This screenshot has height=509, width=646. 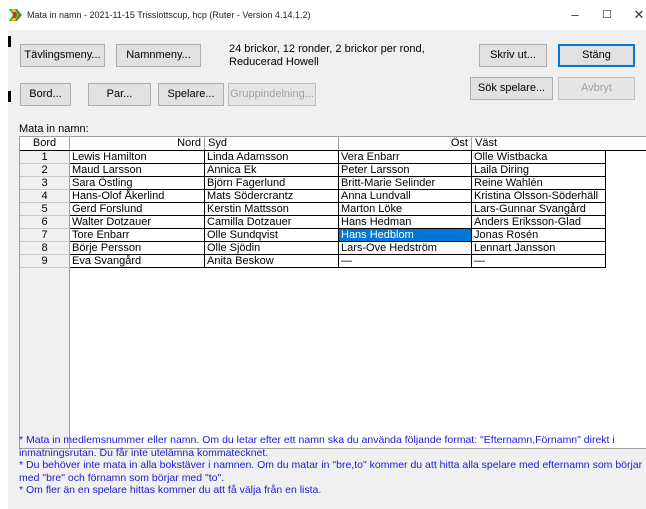 What do you see at coordinates (272, 209) in the screenshot?
I see `player-cell-syd: Kerstin Mattsson` at bounding box center [272, 209].